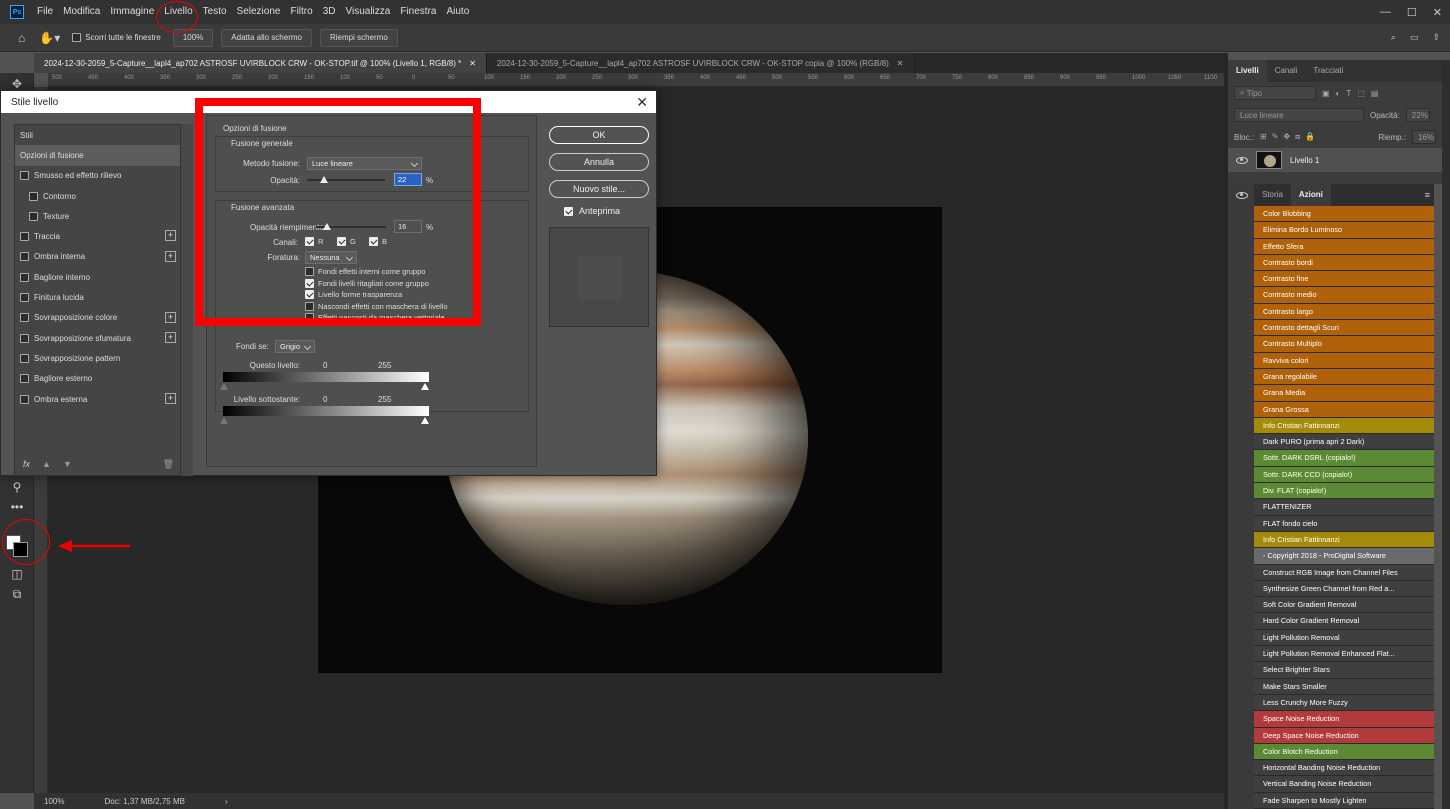 Image resolution: width=1450 pixels, height=809 pixels. What do you see at coordinates (425, 386) in the screenshot?
I see `this-layer-white-slider` at bounding box center [425, 386].